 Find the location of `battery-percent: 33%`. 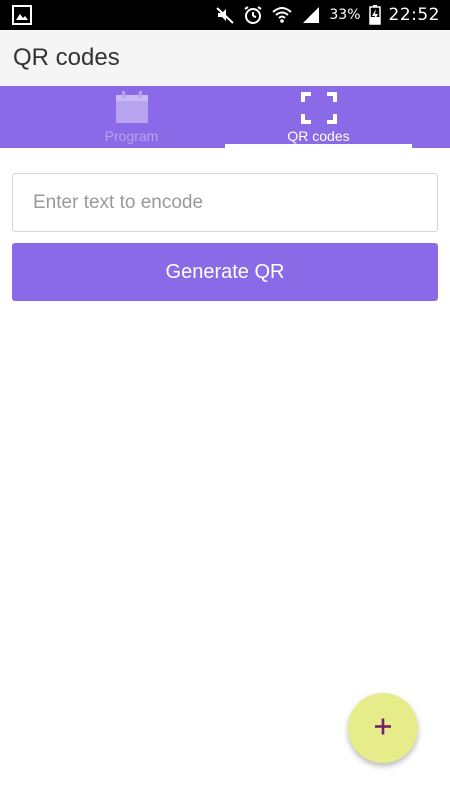

battery-percent: 33% is located at coordinates (345, 15).